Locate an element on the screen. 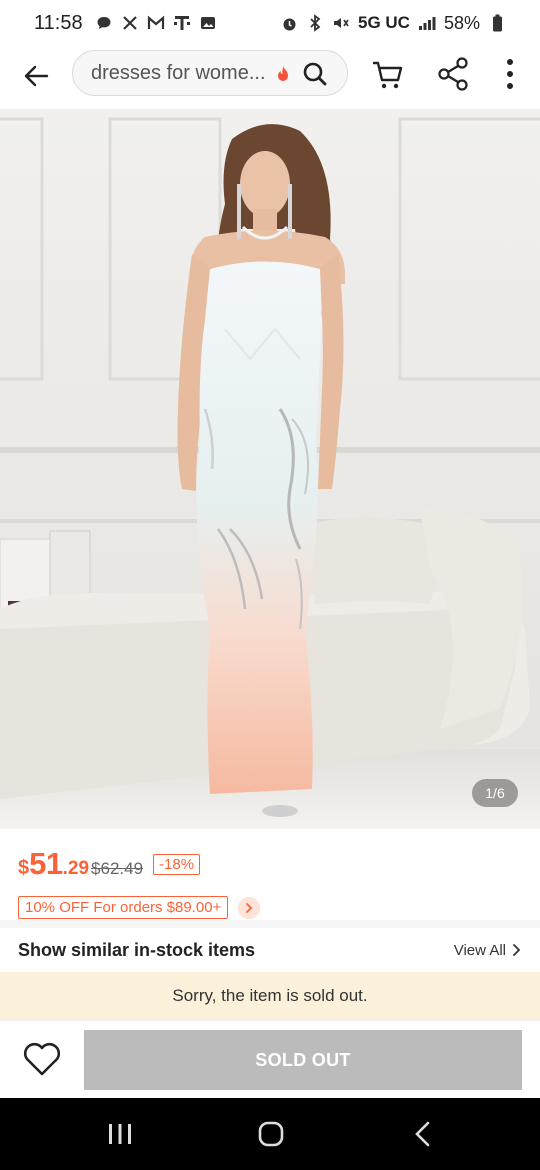 This screenshot has height=1170, width=540. bottom-action-bar: SOLD OUT is located at coordinates (270, 1059).